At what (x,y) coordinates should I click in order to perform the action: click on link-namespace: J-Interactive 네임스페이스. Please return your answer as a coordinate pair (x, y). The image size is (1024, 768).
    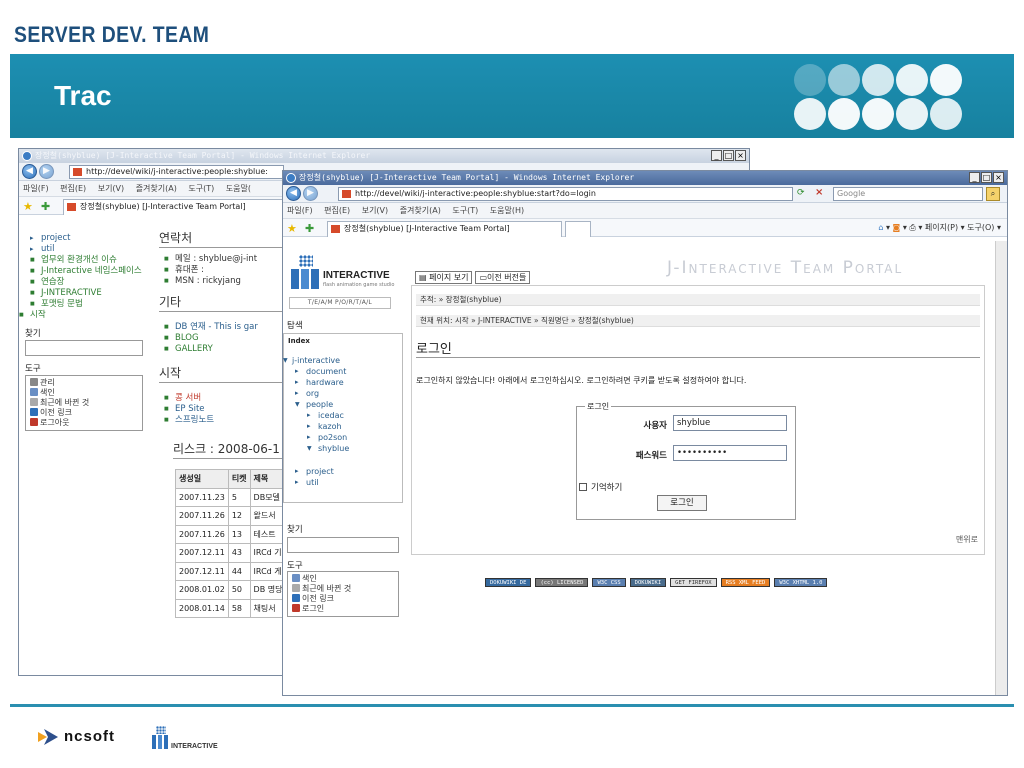
    Looking at the image, I should click on (81, 271).